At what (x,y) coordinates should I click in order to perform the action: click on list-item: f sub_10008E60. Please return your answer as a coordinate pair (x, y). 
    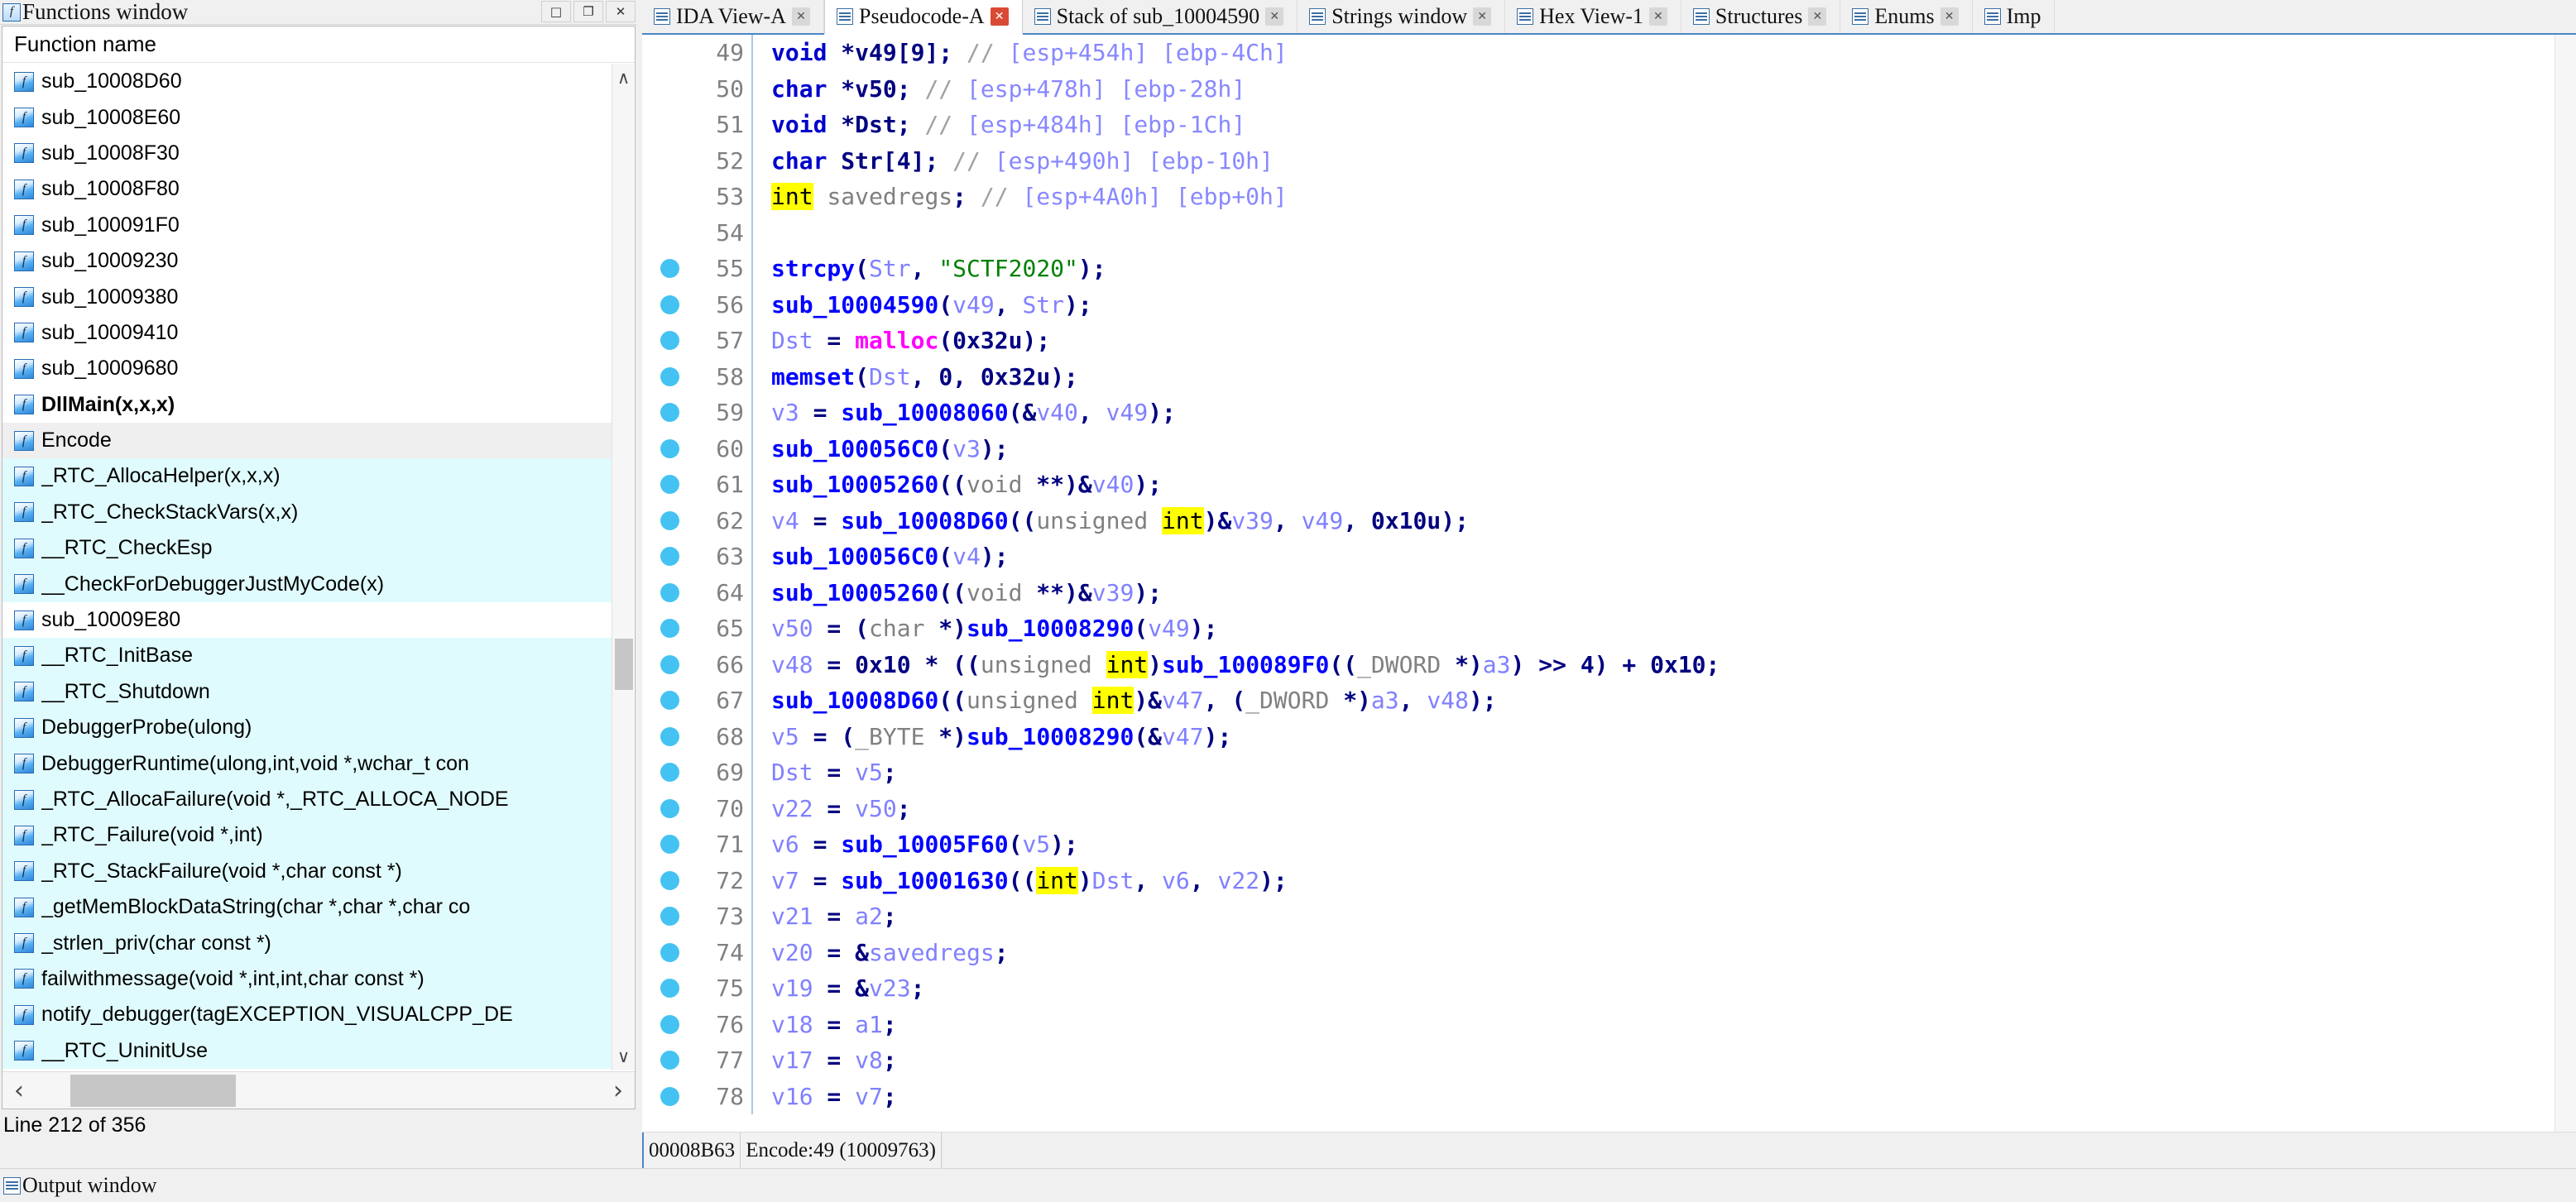
    Looking at the image, I should click on (307, 118).